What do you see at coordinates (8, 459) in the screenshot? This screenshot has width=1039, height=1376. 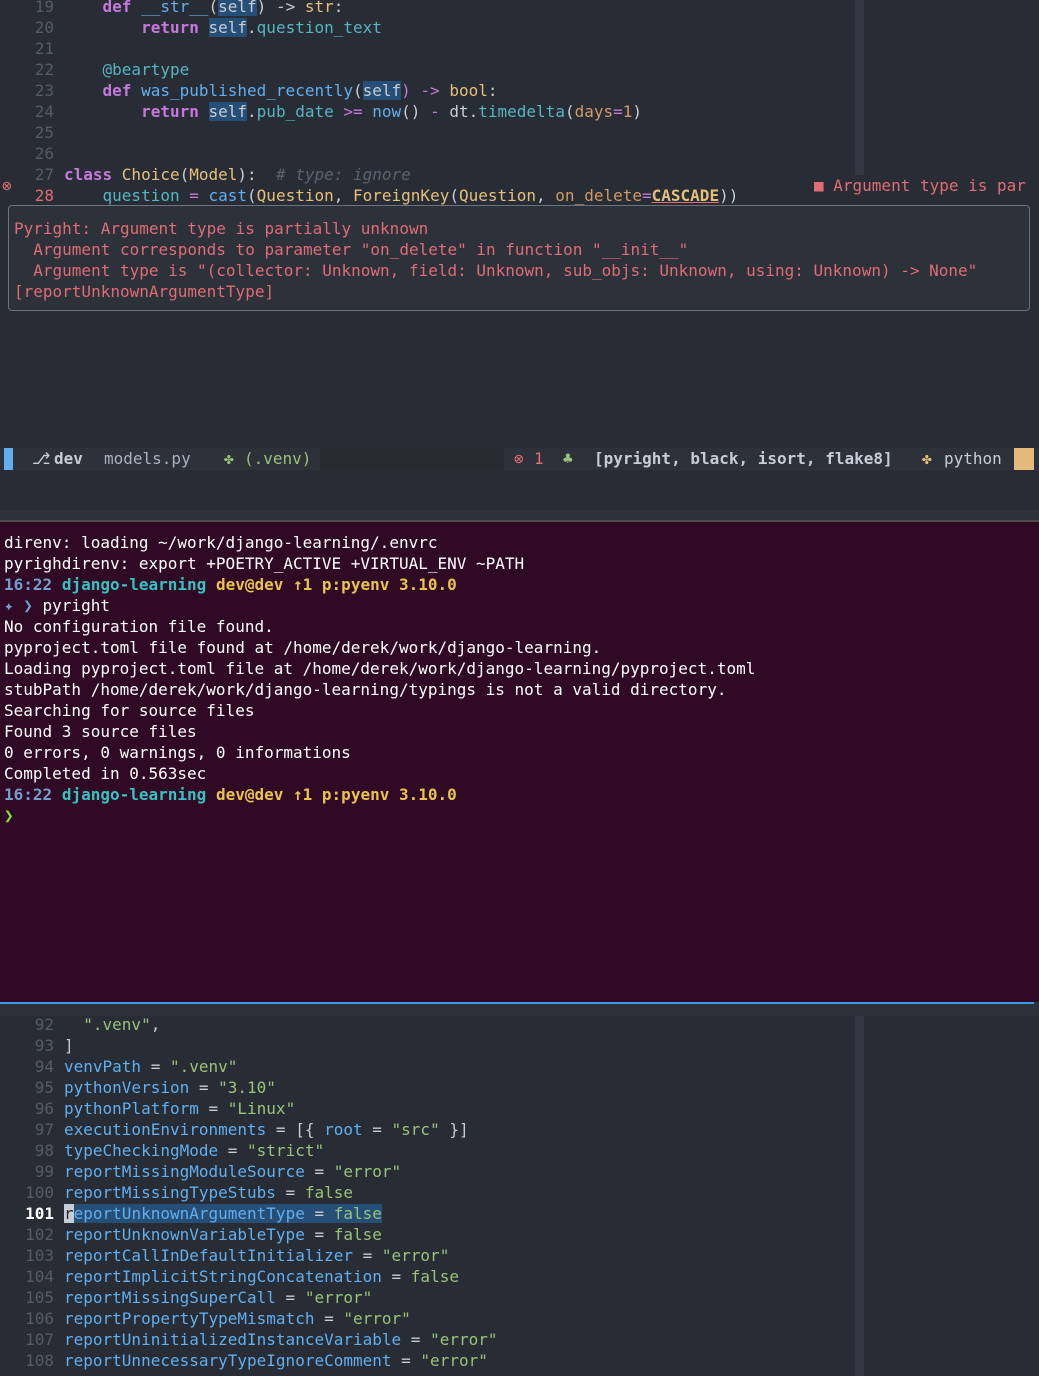 I see `mode-indicator` at bounding box center [8, 459].